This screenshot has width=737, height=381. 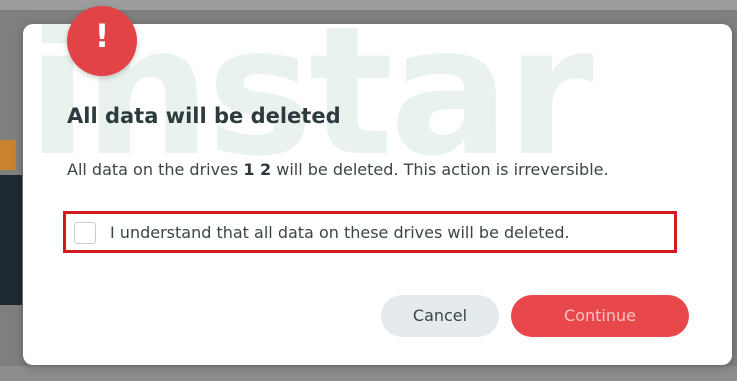 I want to click on dialog-title: All data will be deleted, so click(x=204, y=116).